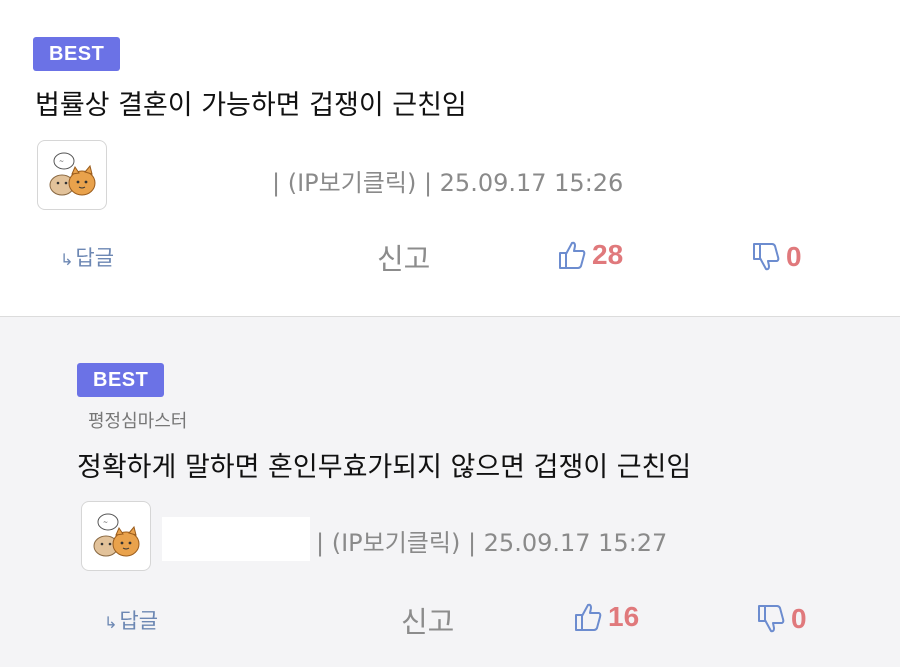 The height and width of the screenshot is (667, 900). Describe the element at coordinates (384, 467) in the screenshot. I see `comment-text: 정확하게 말하면 혼인무효가되지 않으면 겁쟁이 근친임` at that location.